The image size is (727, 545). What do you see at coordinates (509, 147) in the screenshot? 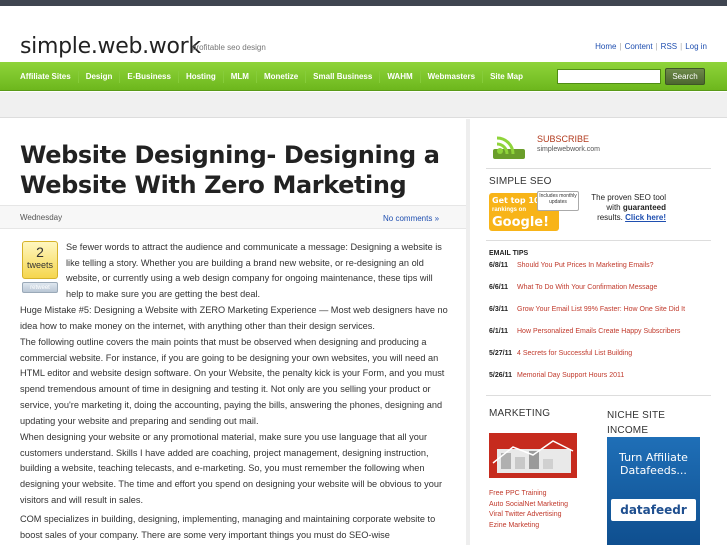
I see `rss-feed-icon` at bounding box center [509, 147].